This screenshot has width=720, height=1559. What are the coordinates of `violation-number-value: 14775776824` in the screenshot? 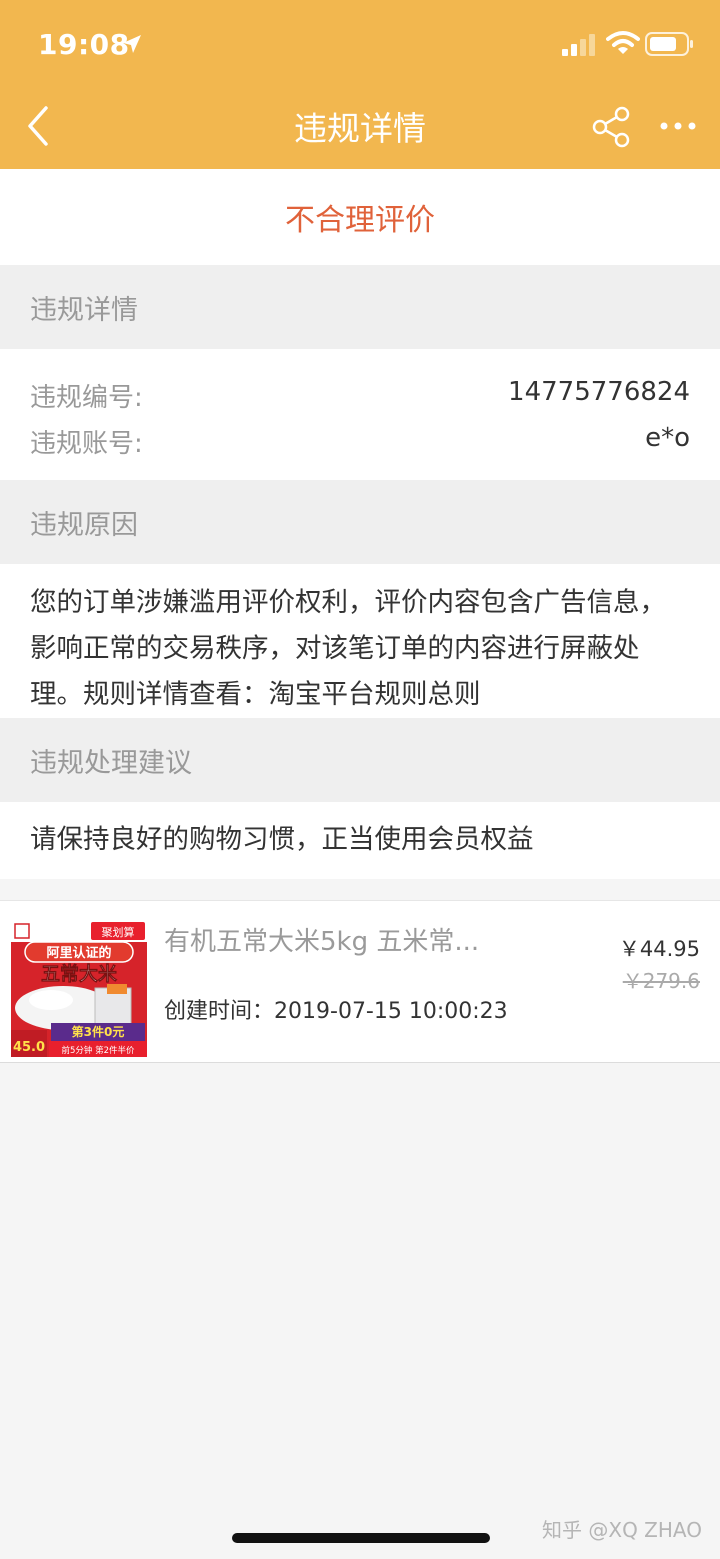 It's located at (599, 392).